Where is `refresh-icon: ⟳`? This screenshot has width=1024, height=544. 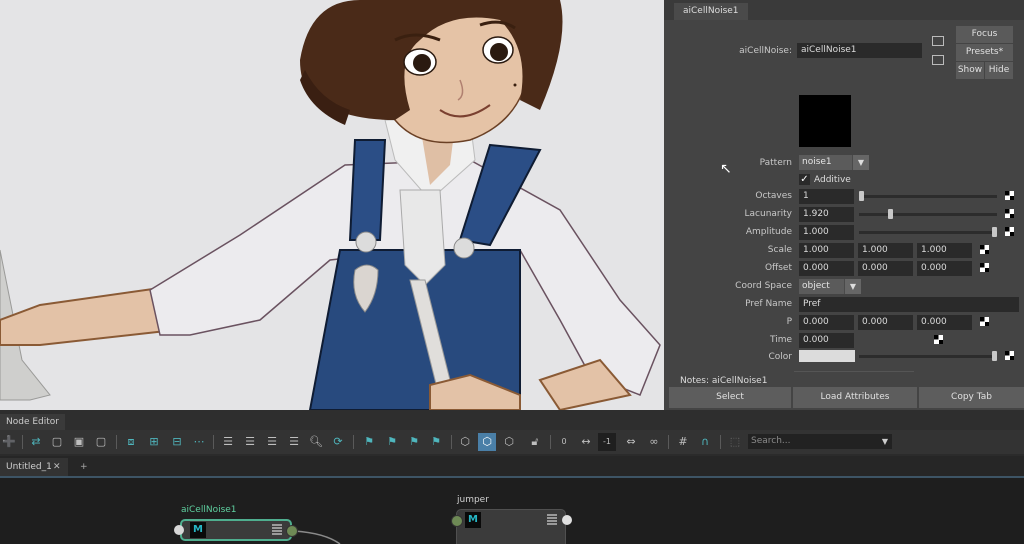
refresh-icon: ⟳ is located at coordinates (338, 442).